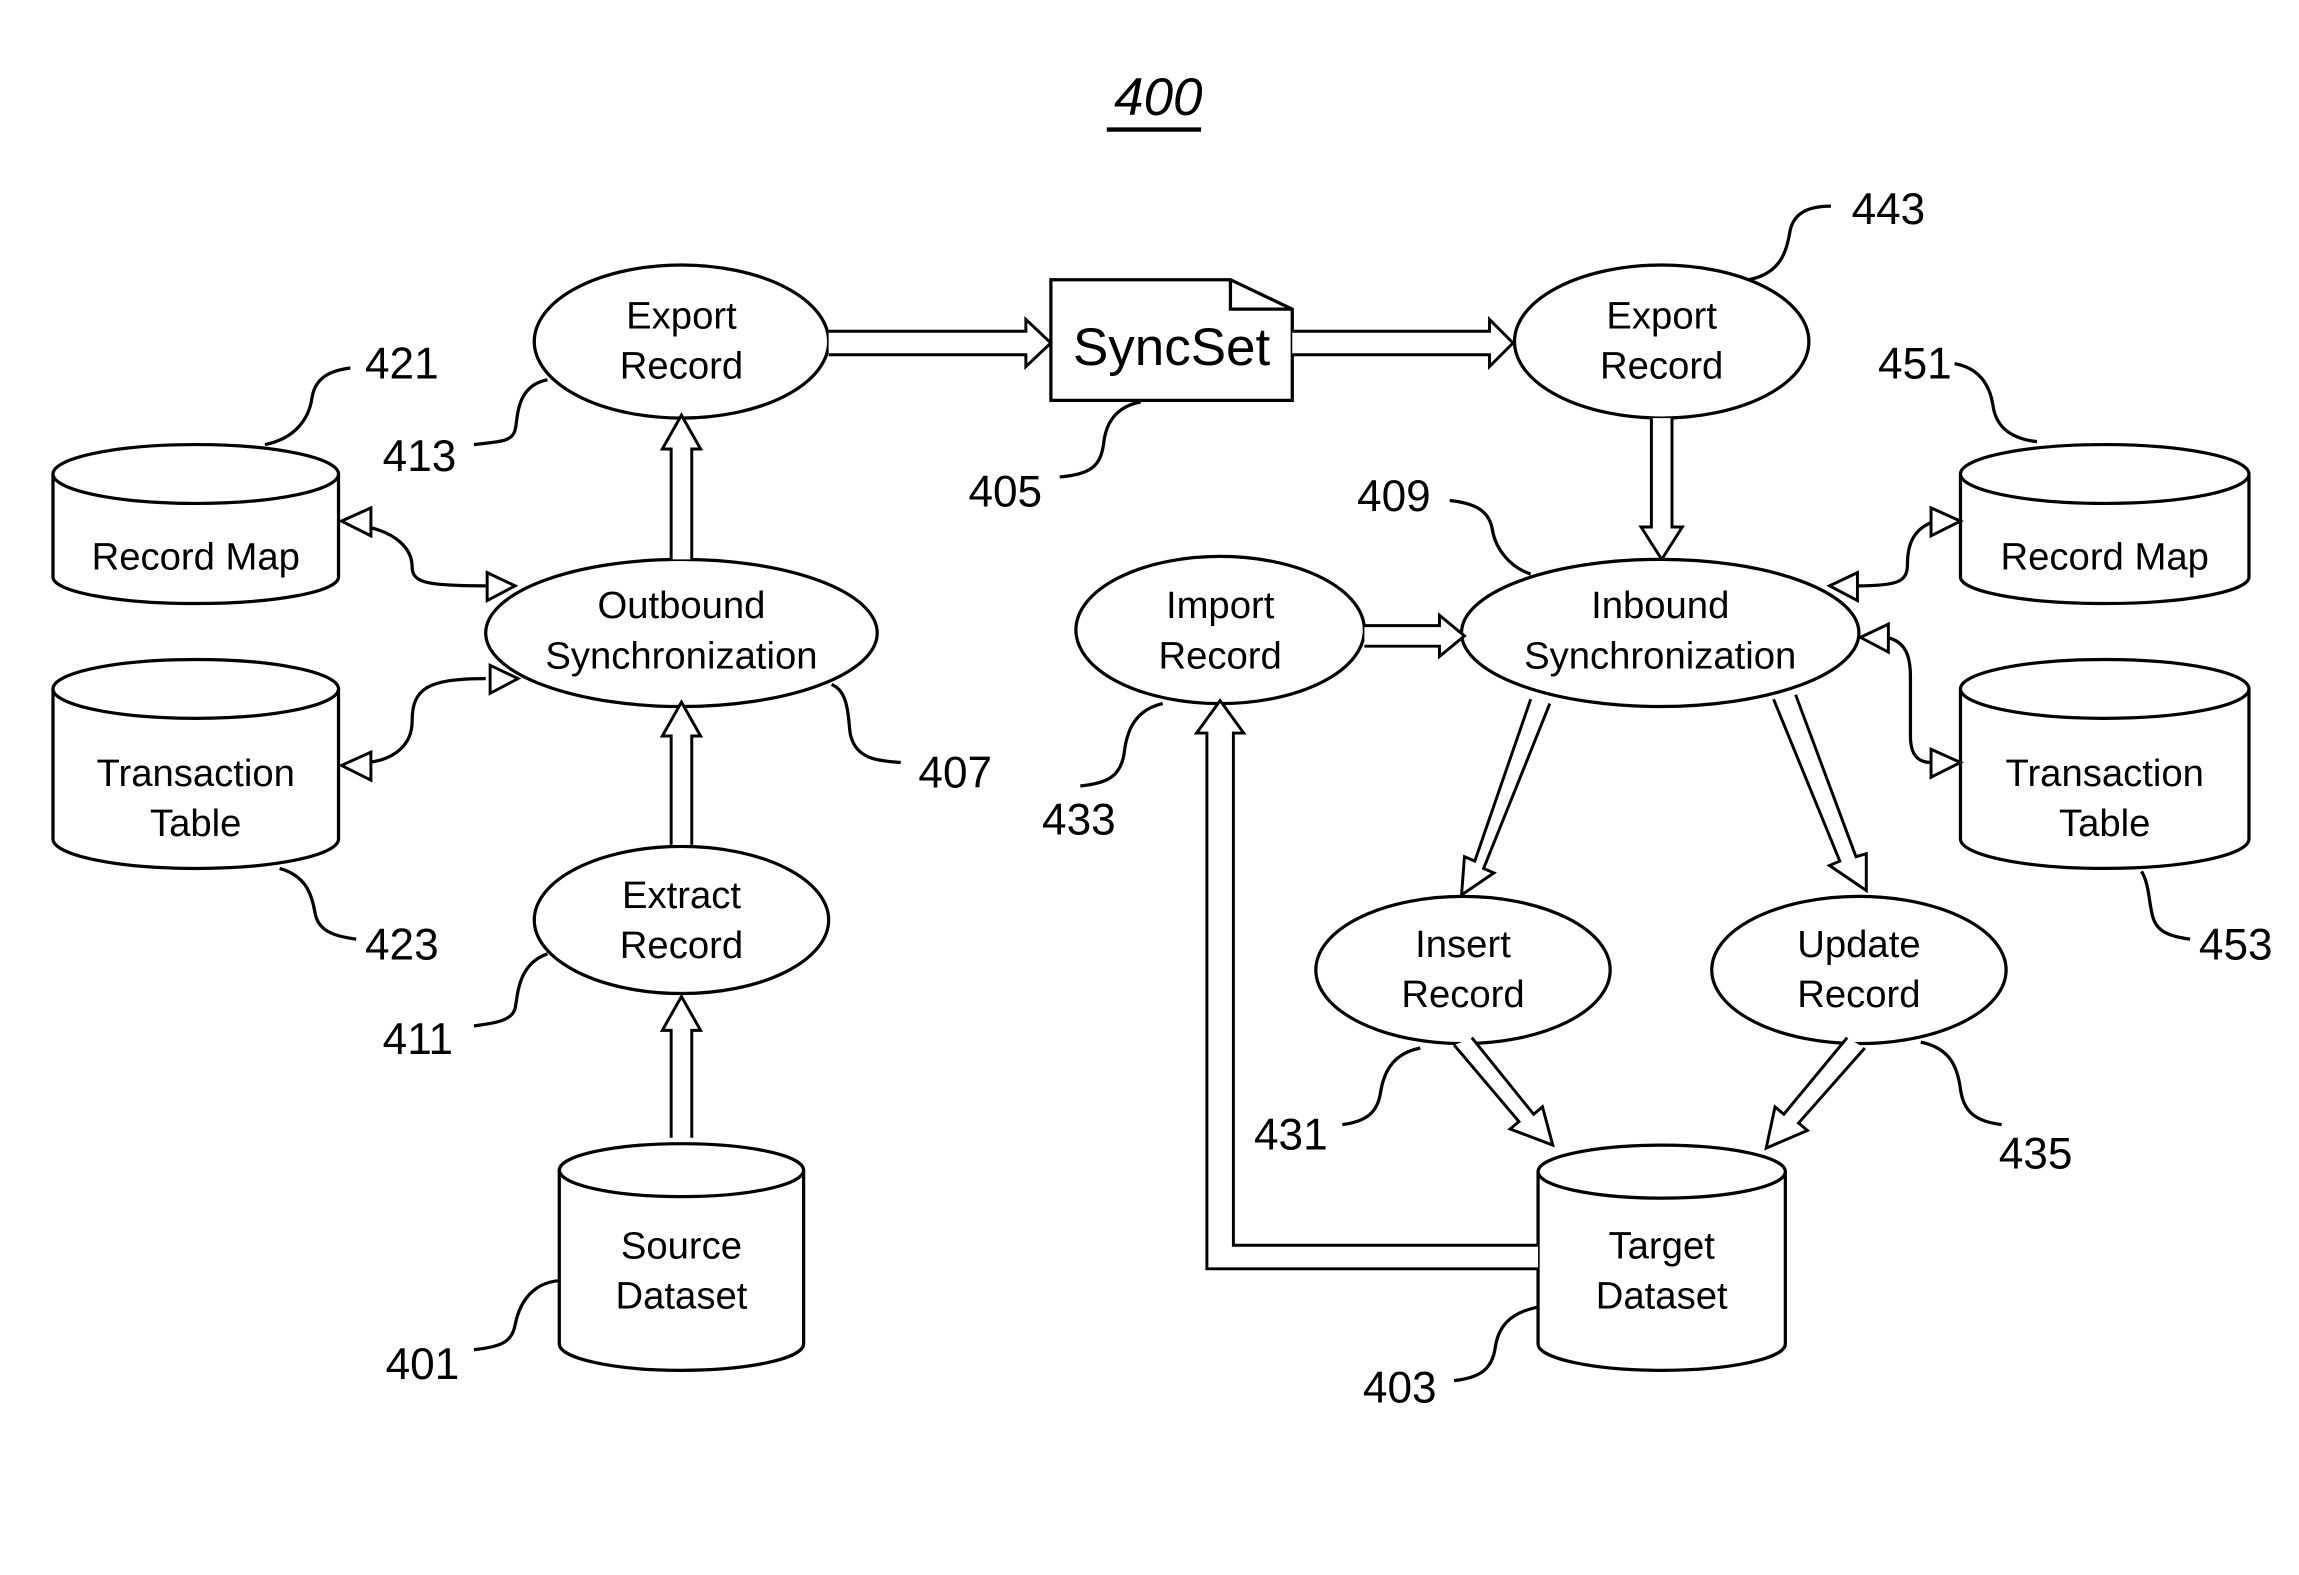  I want to click on ref-421: 421, so click(402, 363).